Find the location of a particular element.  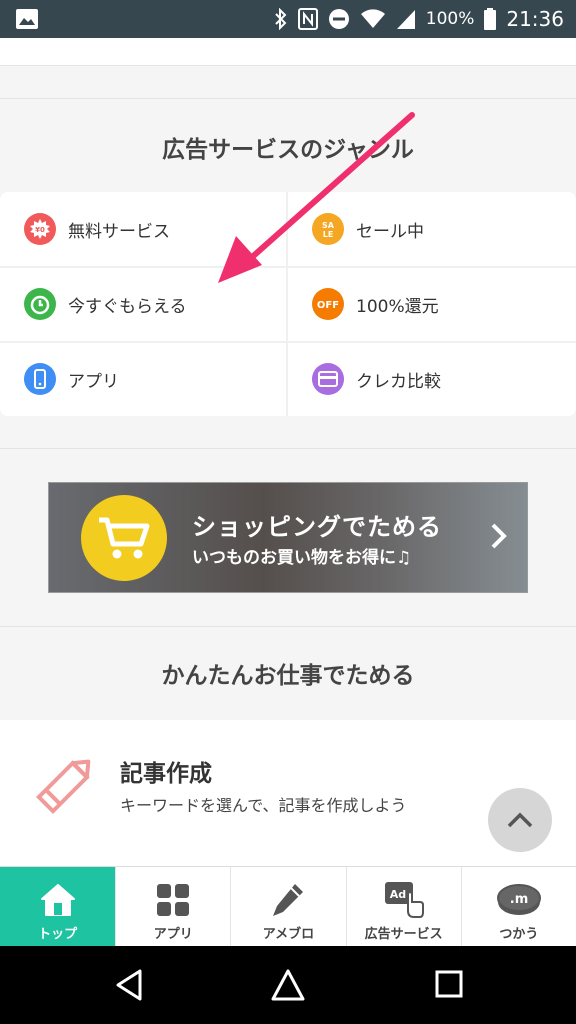

jobs-section-title: かんたんお仕事でためる is located at coordinates (288, 676).